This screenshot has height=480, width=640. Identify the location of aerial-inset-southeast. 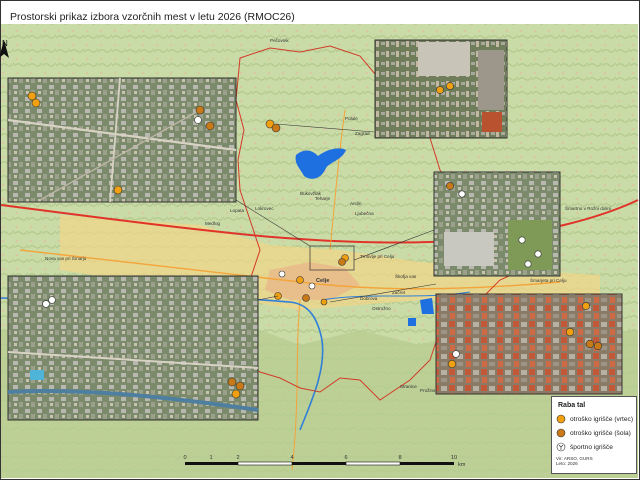
(529, 344).